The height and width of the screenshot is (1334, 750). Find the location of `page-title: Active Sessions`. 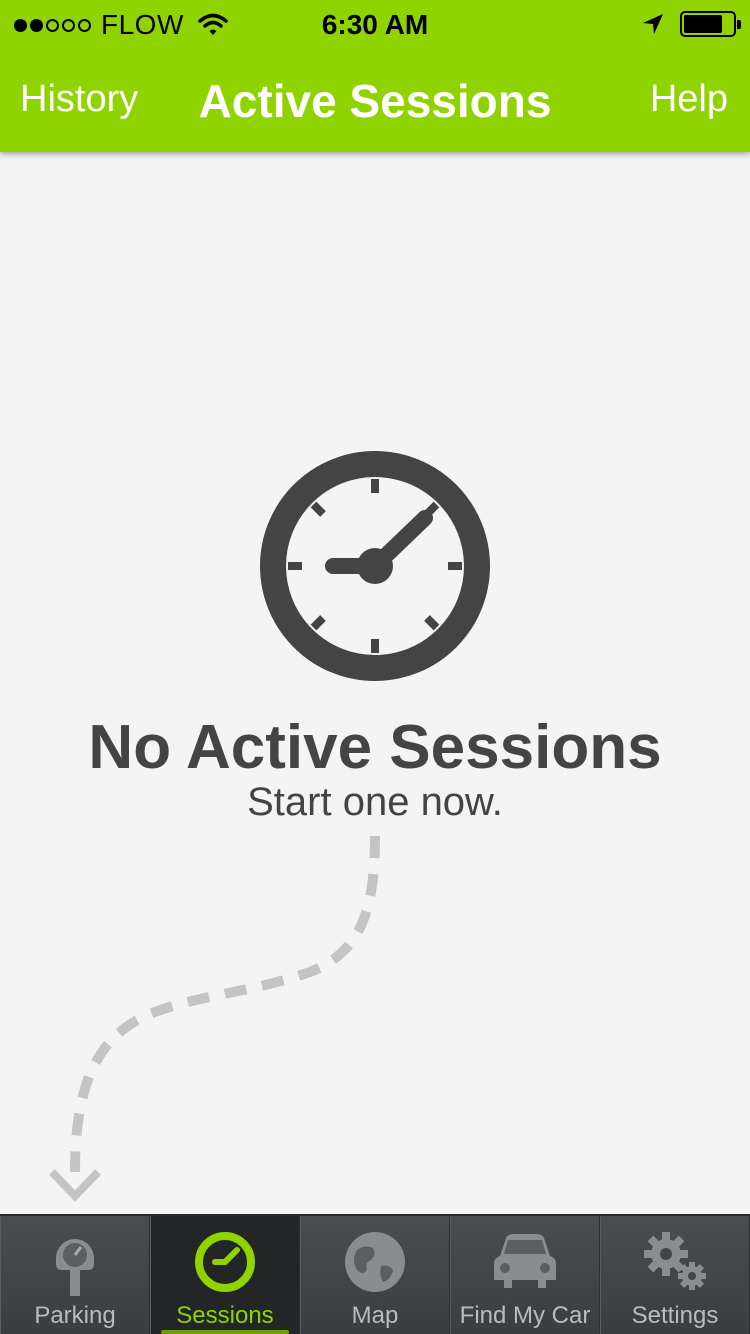

page-title: Active Sessions is located at coordinates (375, 101).